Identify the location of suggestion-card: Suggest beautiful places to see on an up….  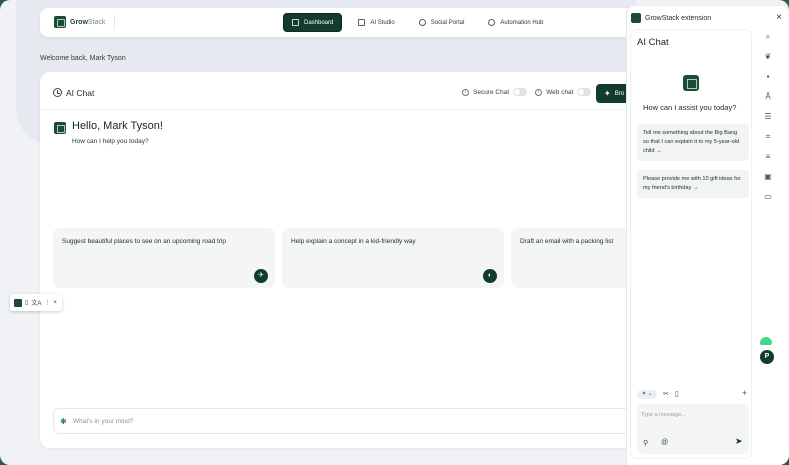
(164, 258).